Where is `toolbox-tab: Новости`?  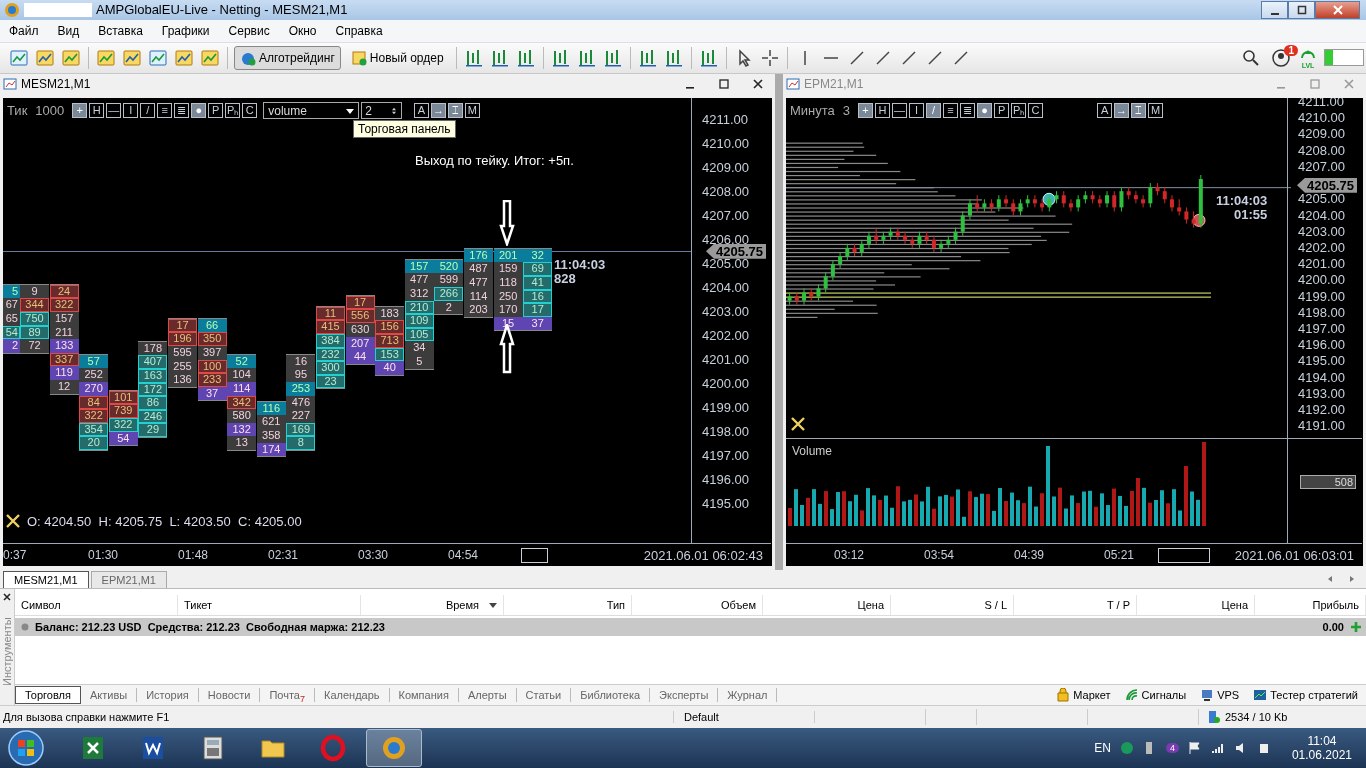 toolbox-tab: Новости is located at coordinates (229, 695).